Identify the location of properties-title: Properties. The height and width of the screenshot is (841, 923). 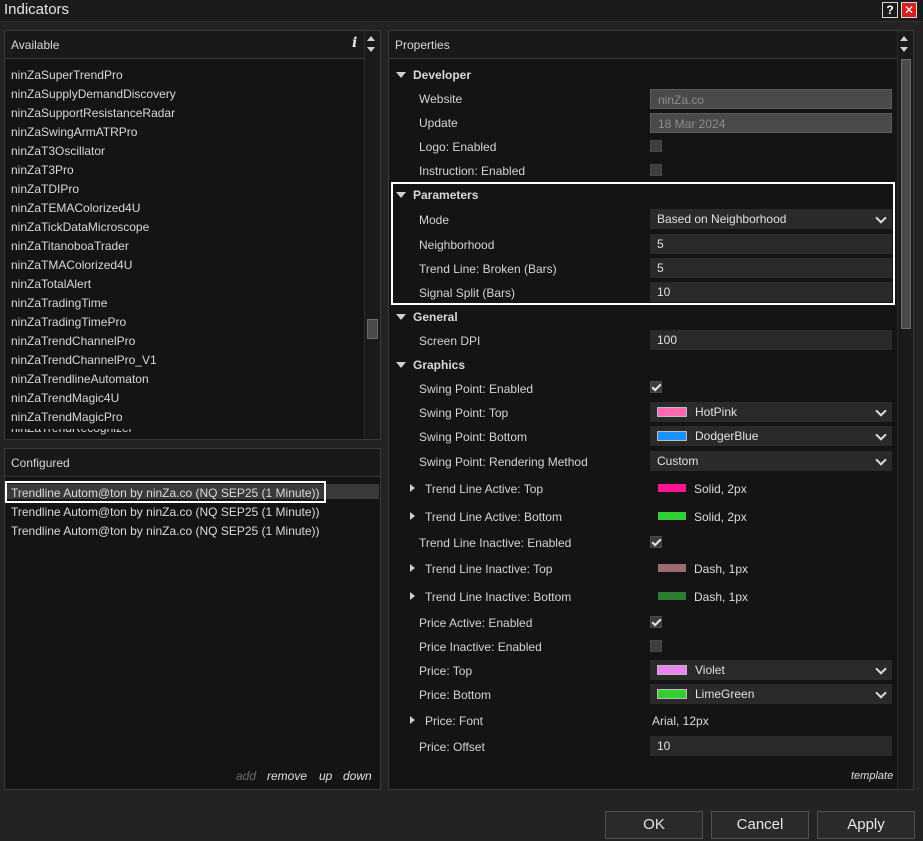
(422, 45).